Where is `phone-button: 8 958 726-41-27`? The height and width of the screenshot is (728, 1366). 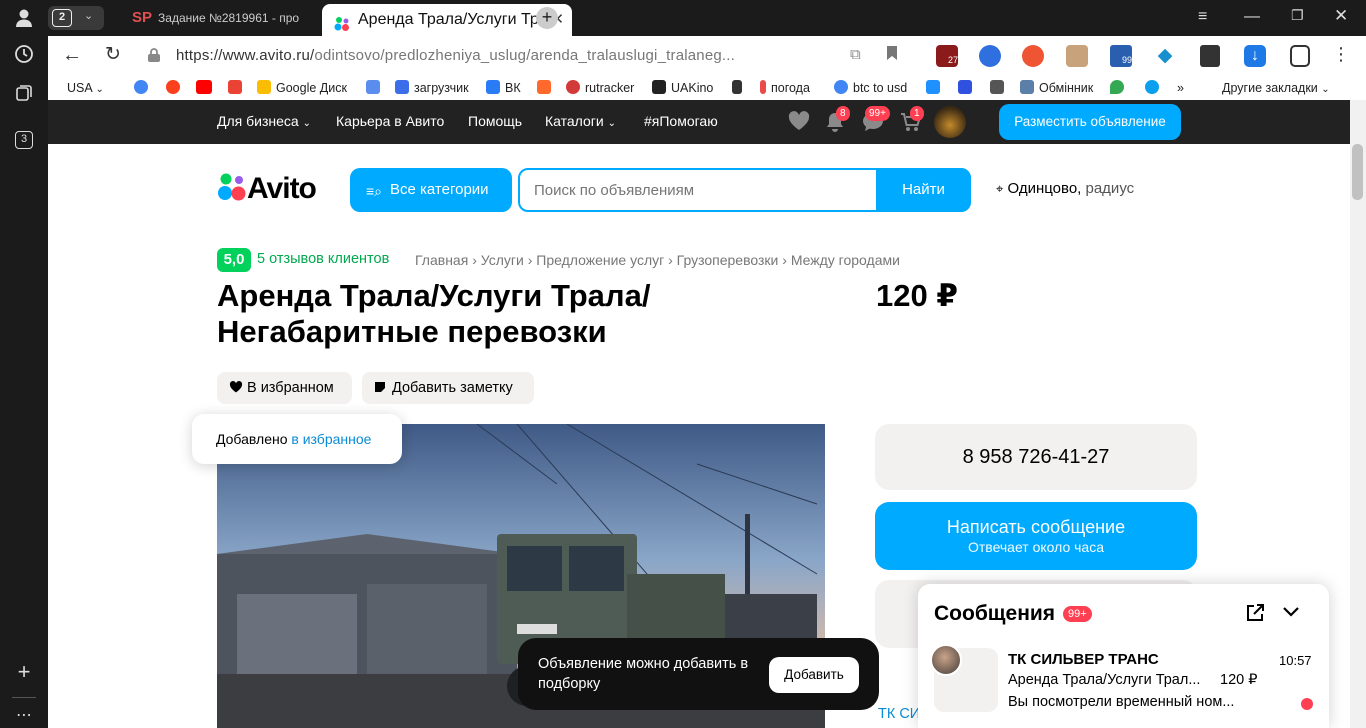 phone-button: 8 958 726-41-27 is located at coordinates (1036, 457).